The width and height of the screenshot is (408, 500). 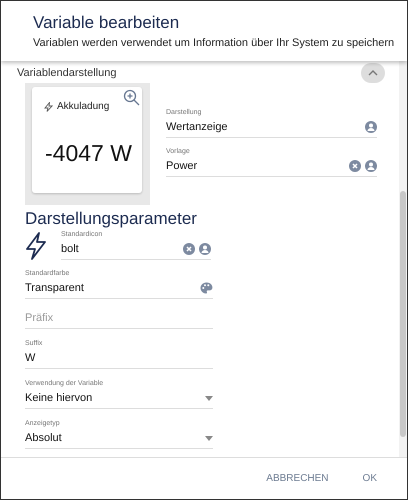 What do you see at coordinates (403, 259) in the screenshot?
I see `scrollbar` at bounding box center [403, 259].